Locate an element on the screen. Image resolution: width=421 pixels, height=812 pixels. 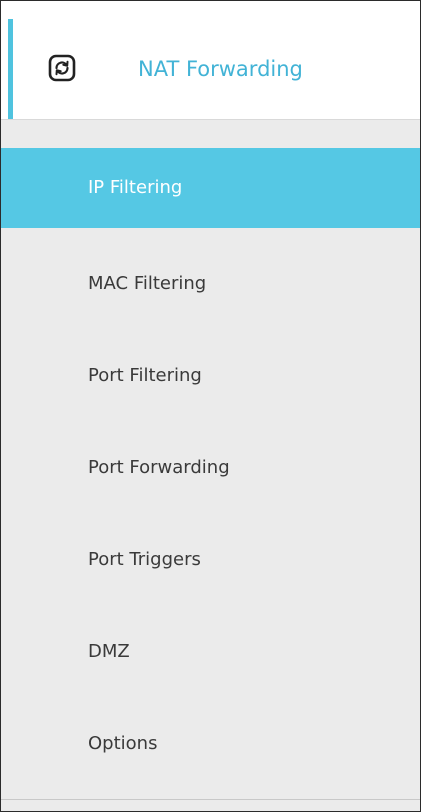
menu-item-label: MAC Filtering is located at coordinates (147, 283).